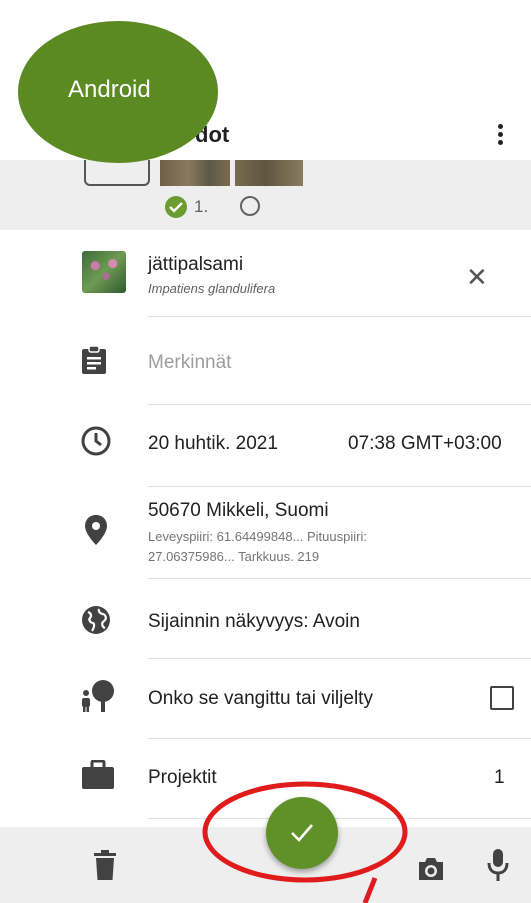  Describe the element at coordinates (238, 511) in the screenshot. I see `location-place: 50670 Mikkeli, Suomi` at that location.